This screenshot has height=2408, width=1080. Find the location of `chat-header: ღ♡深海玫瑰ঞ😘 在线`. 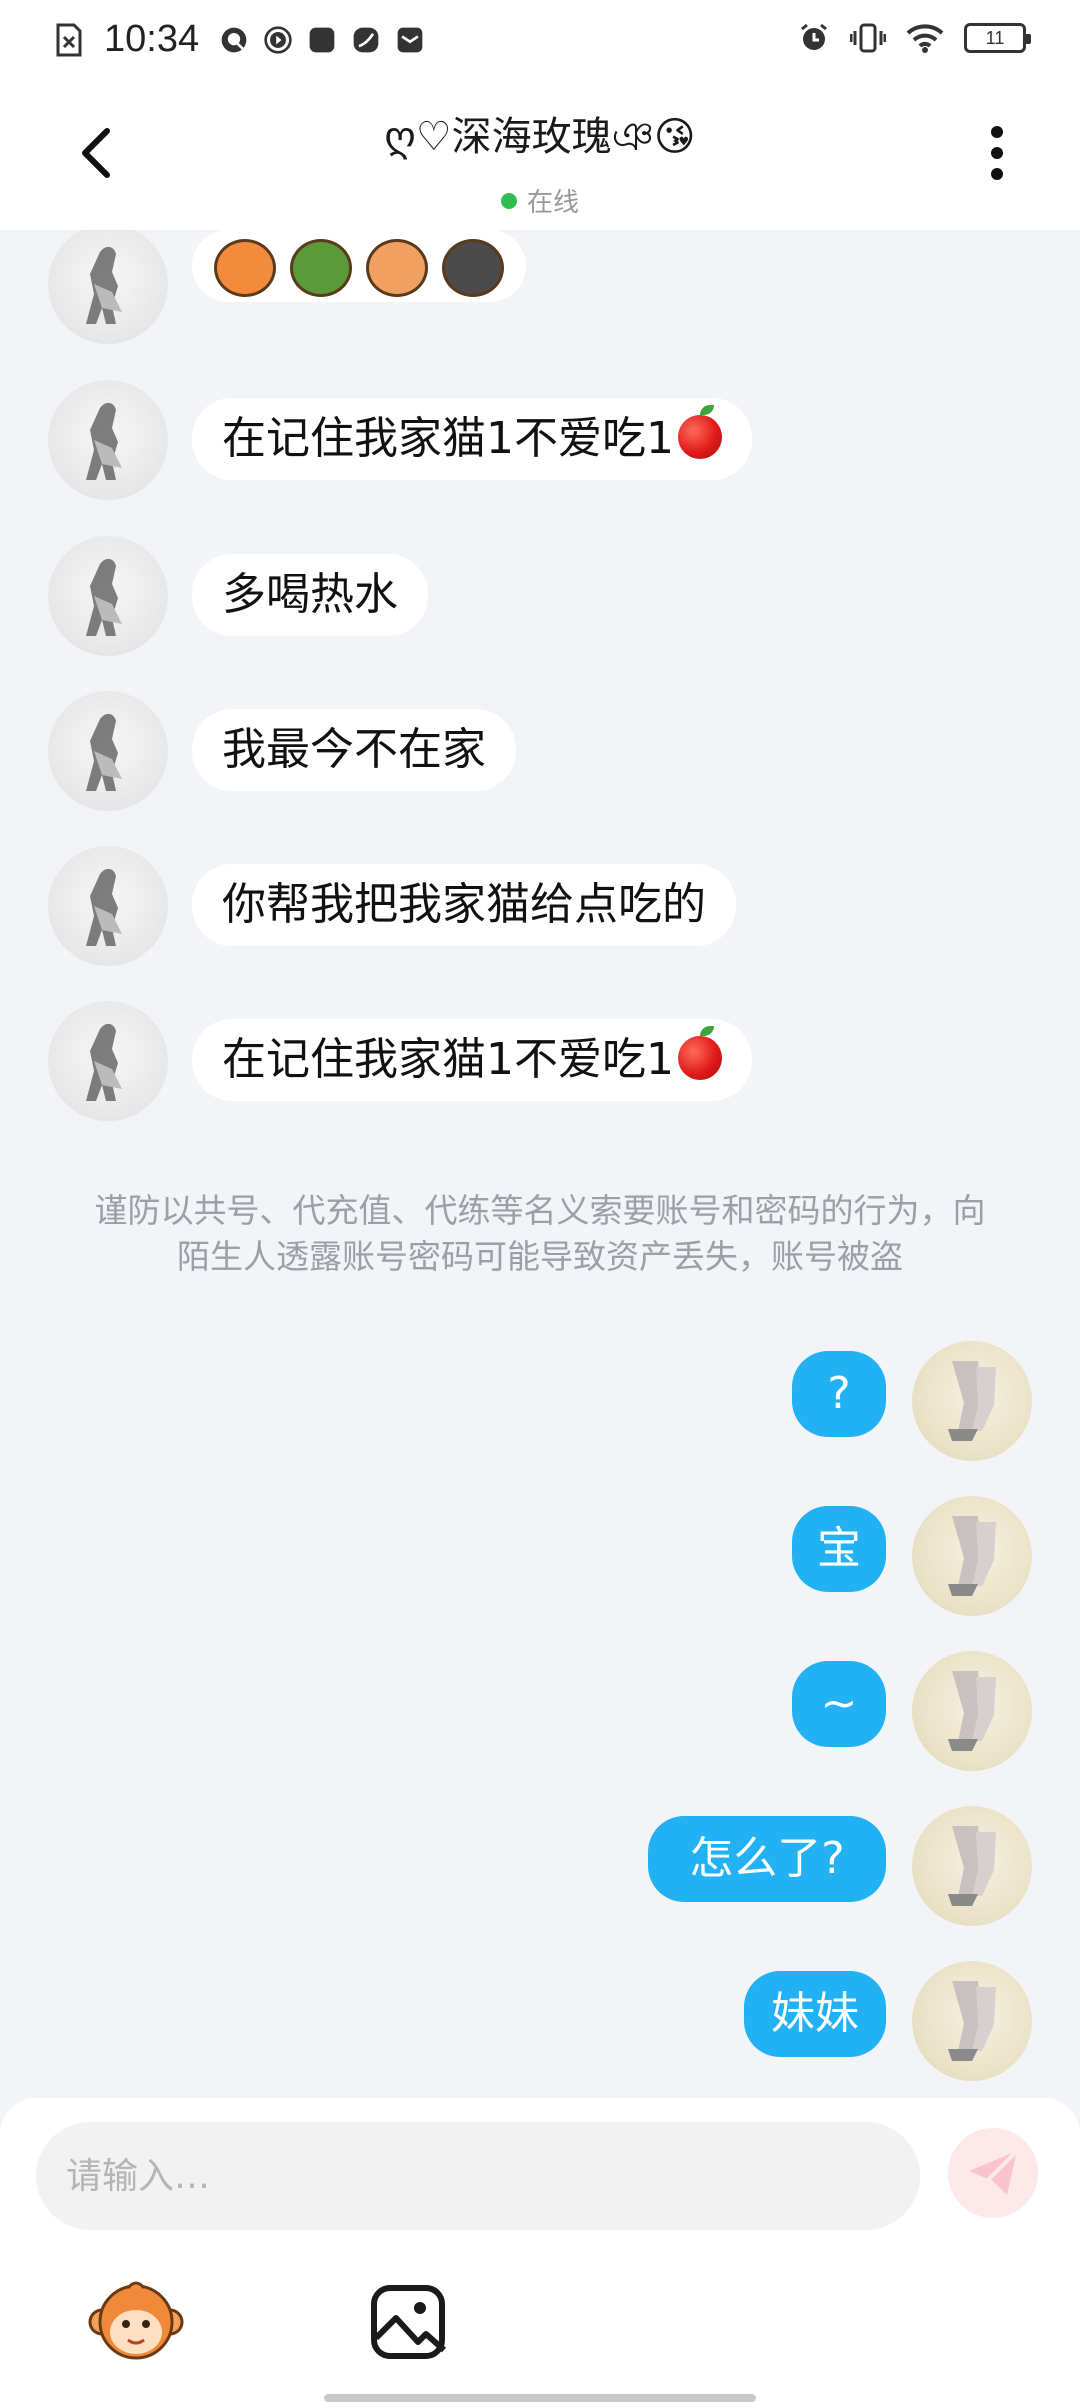

chat-header: ღ♡深海玫瑰ঞ😘 在线 is located at coordinates (540, 157).